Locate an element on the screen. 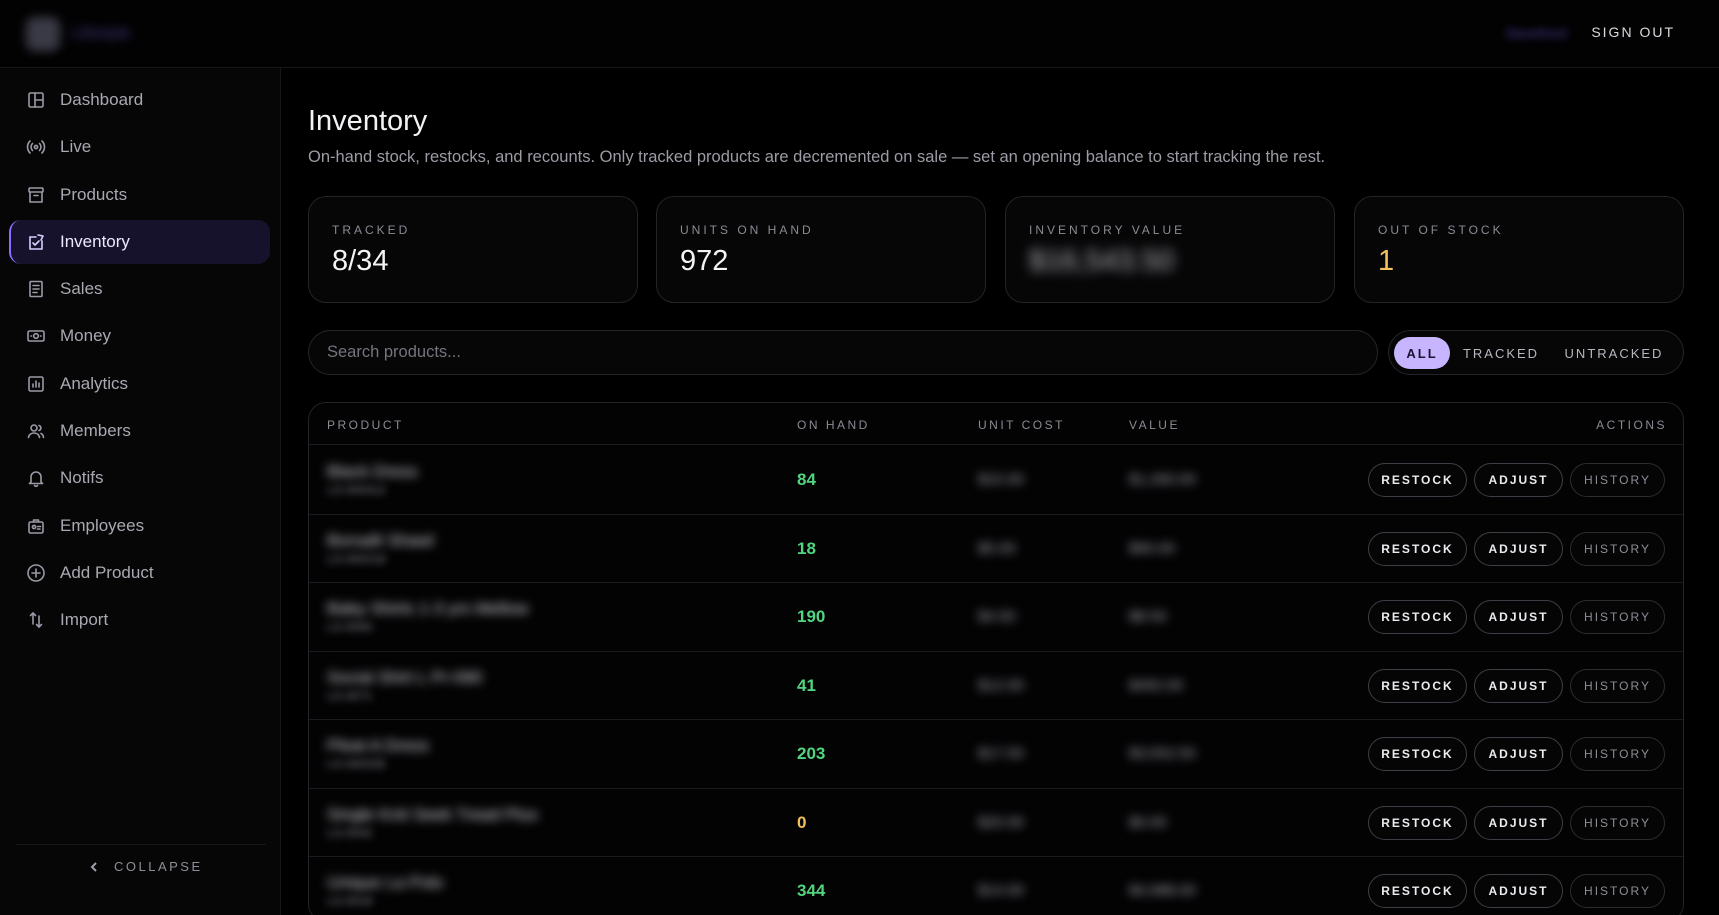 The width and height of the screenshot is (1719, 915). stat-card-tracked: TRACKED 8/34 is located at coordinates (473, 249).